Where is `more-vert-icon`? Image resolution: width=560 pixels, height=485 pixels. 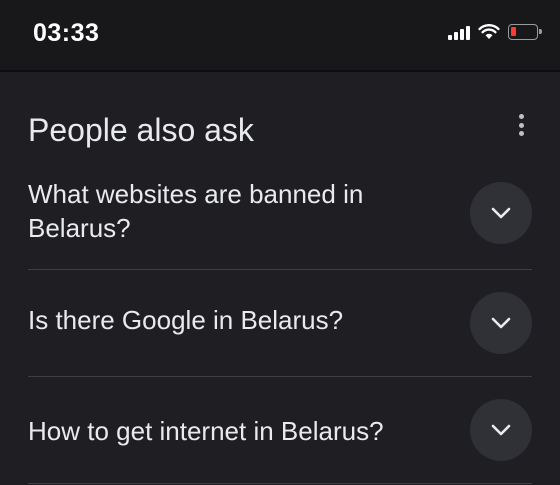 more-vert-icon is located at coordinates (521, 125).